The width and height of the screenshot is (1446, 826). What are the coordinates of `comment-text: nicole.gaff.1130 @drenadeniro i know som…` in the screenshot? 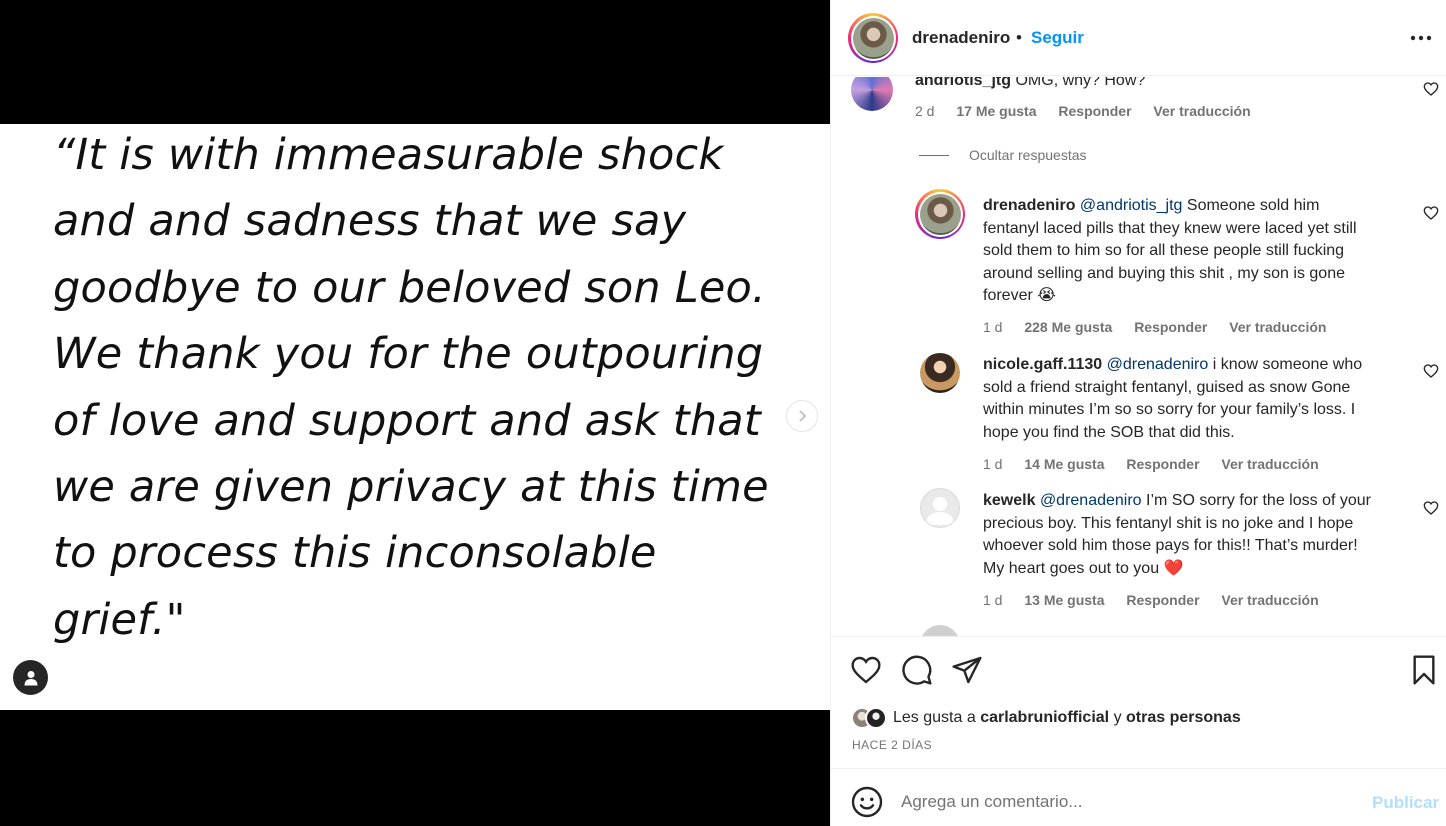 It's located at (1193, 399).